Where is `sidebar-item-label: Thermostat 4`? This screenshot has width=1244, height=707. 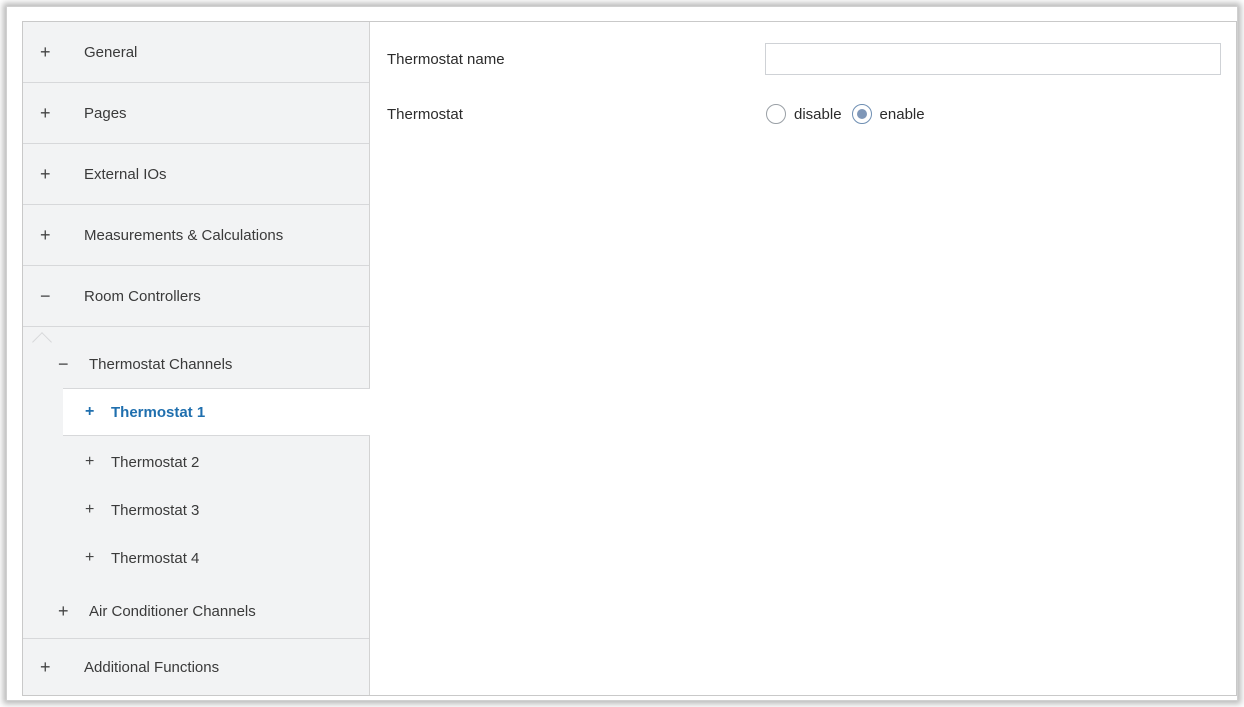
sidebar-item-label: Thermostat 4 is located at coordinates (155, 558).